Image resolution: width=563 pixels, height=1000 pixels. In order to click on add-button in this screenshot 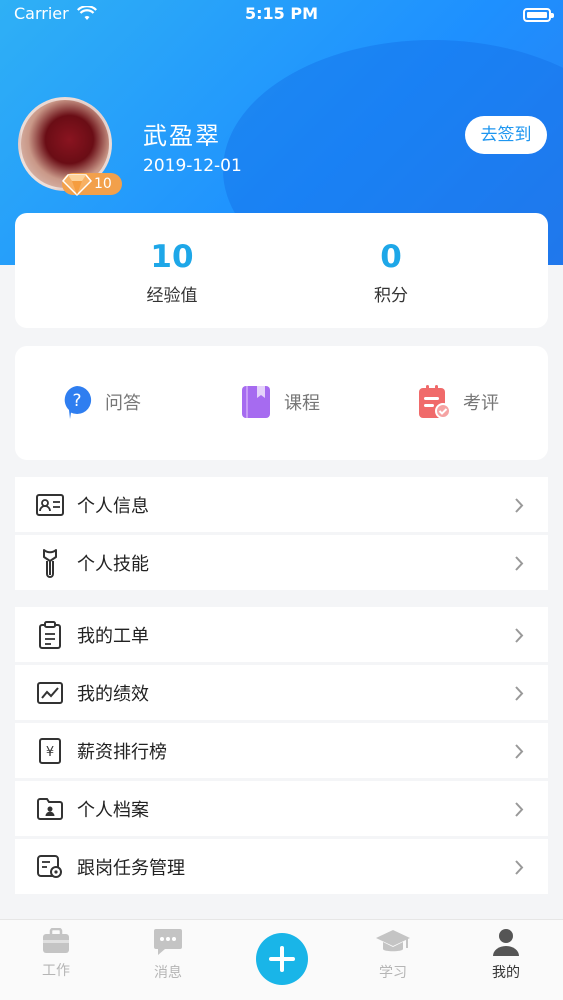, I will do `click(282, 959)`.